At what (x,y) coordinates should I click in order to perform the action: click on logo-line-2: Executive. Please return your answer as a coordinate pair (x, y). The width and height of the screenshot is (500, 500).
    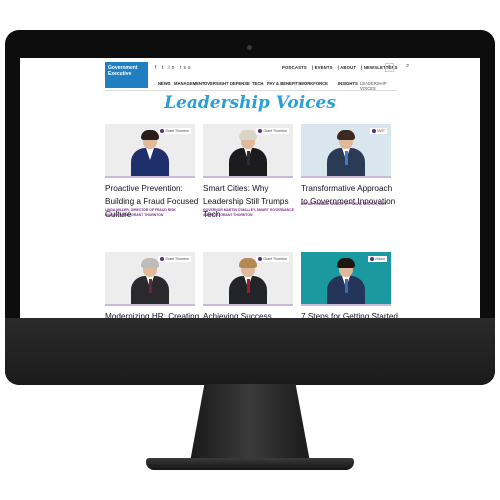
    Looking at the image, I should click on (120, 74).